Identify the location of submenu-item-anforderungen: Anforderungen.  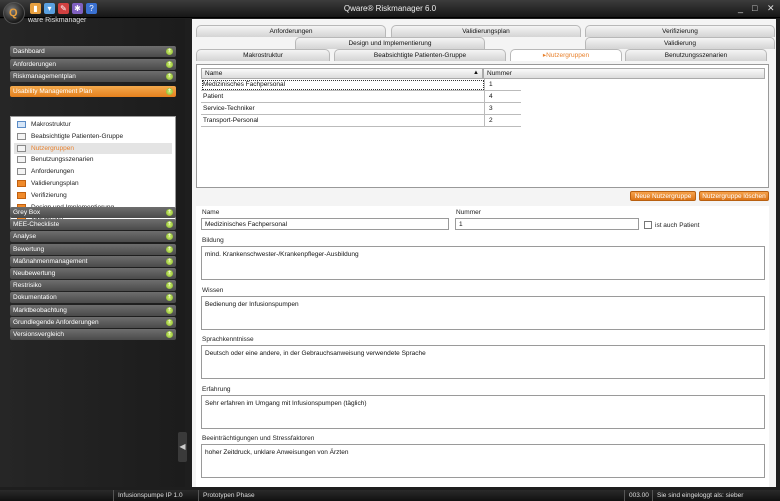
(93, 171).